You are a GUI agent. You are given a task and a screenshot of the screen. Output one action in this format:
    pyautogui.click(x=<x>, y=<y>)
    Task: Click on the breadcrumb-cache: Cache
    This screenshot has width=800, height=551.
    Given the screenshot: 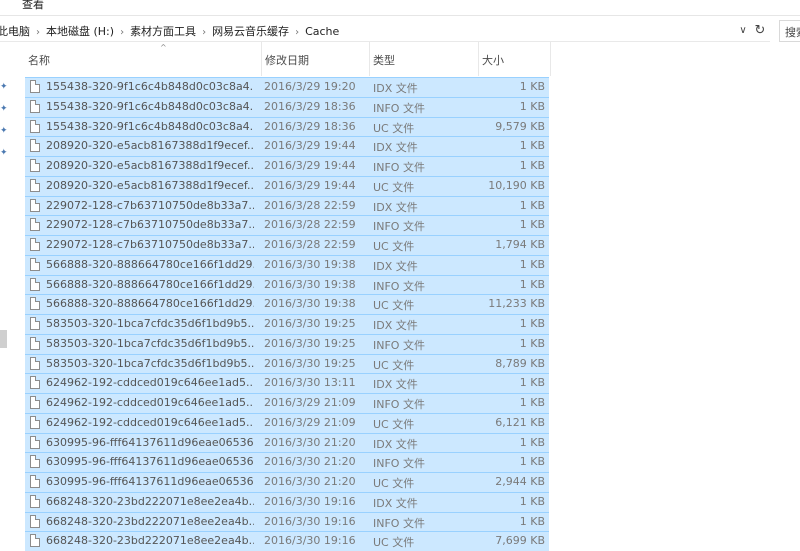 What is the action you would take?
    pyautogui.click(x=322, y=31)
    